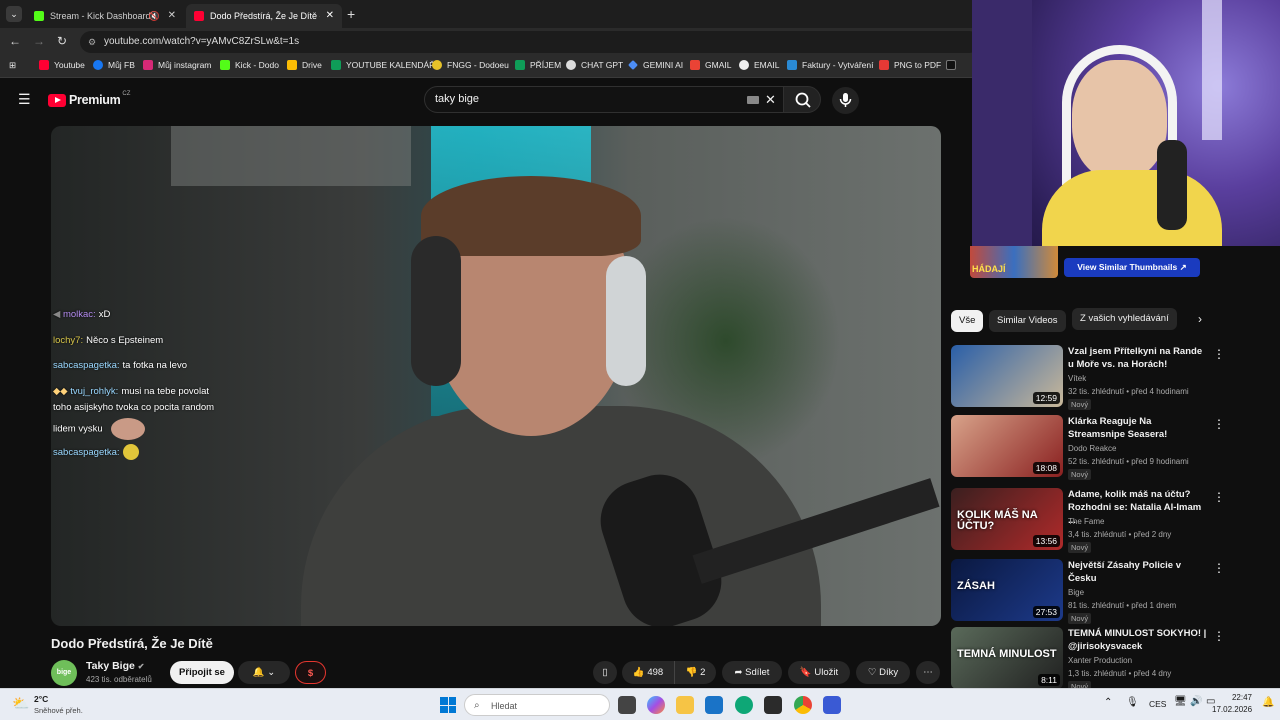 The image size is (1280, 720). Describe the element at coordinates (759, 65) in the screenshot. I see `bookmark-email: EMAIL` at that location.